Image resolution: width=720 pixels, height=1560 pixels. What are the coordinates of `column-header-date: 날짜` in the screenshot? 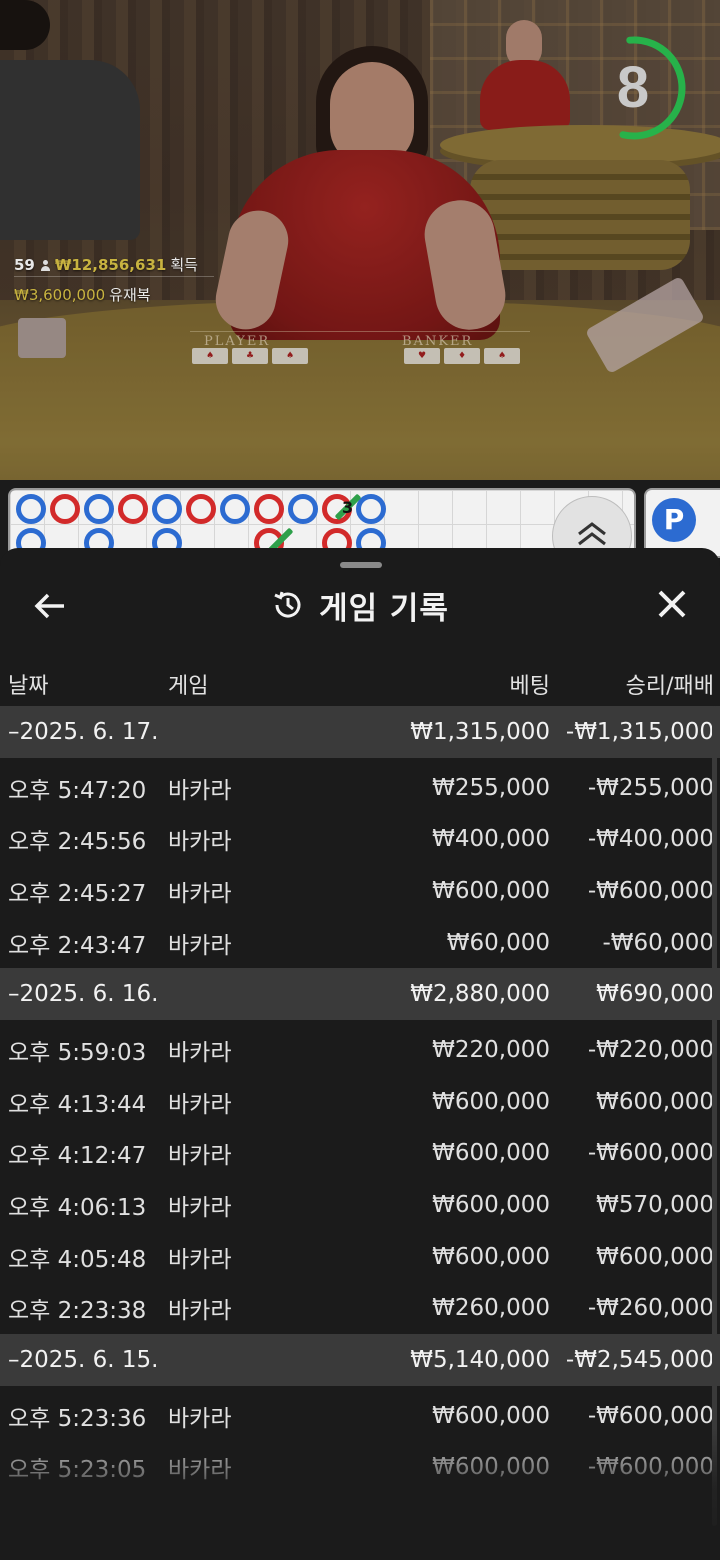 It's located at (28, 686).